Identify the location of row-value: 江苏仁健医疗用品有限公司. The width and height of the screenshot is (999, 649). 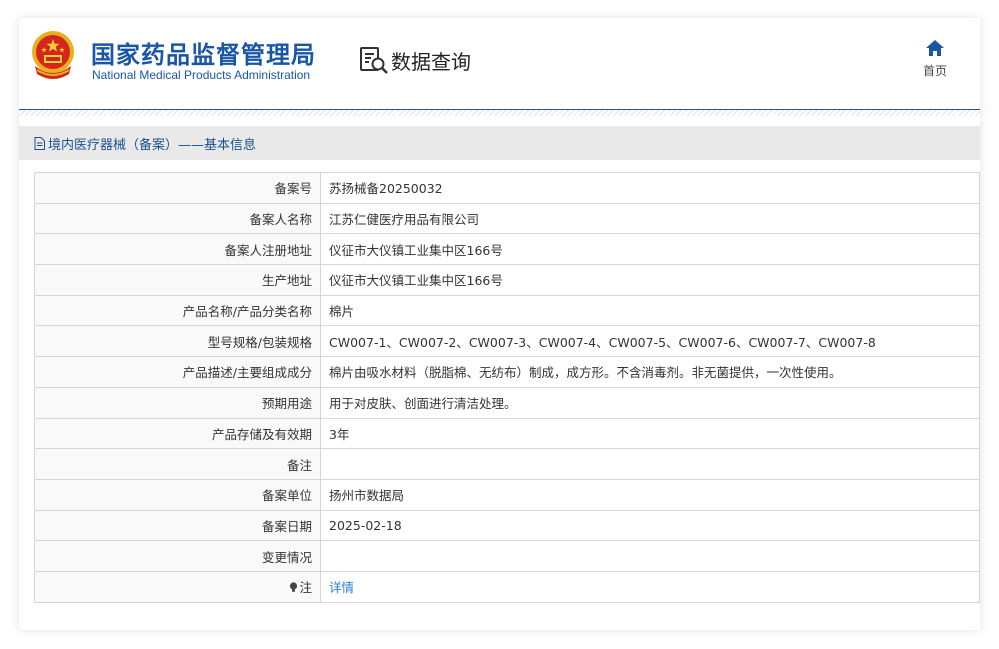
(650, 218).